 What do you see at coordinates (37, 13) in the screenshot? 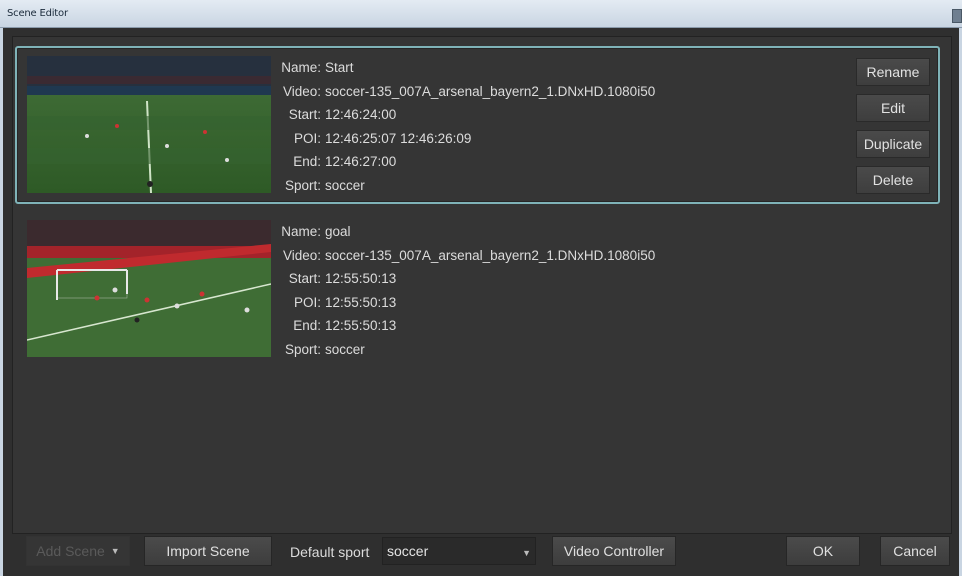
I see `window-title: Scene Editor` at bounding box center [37, 13].